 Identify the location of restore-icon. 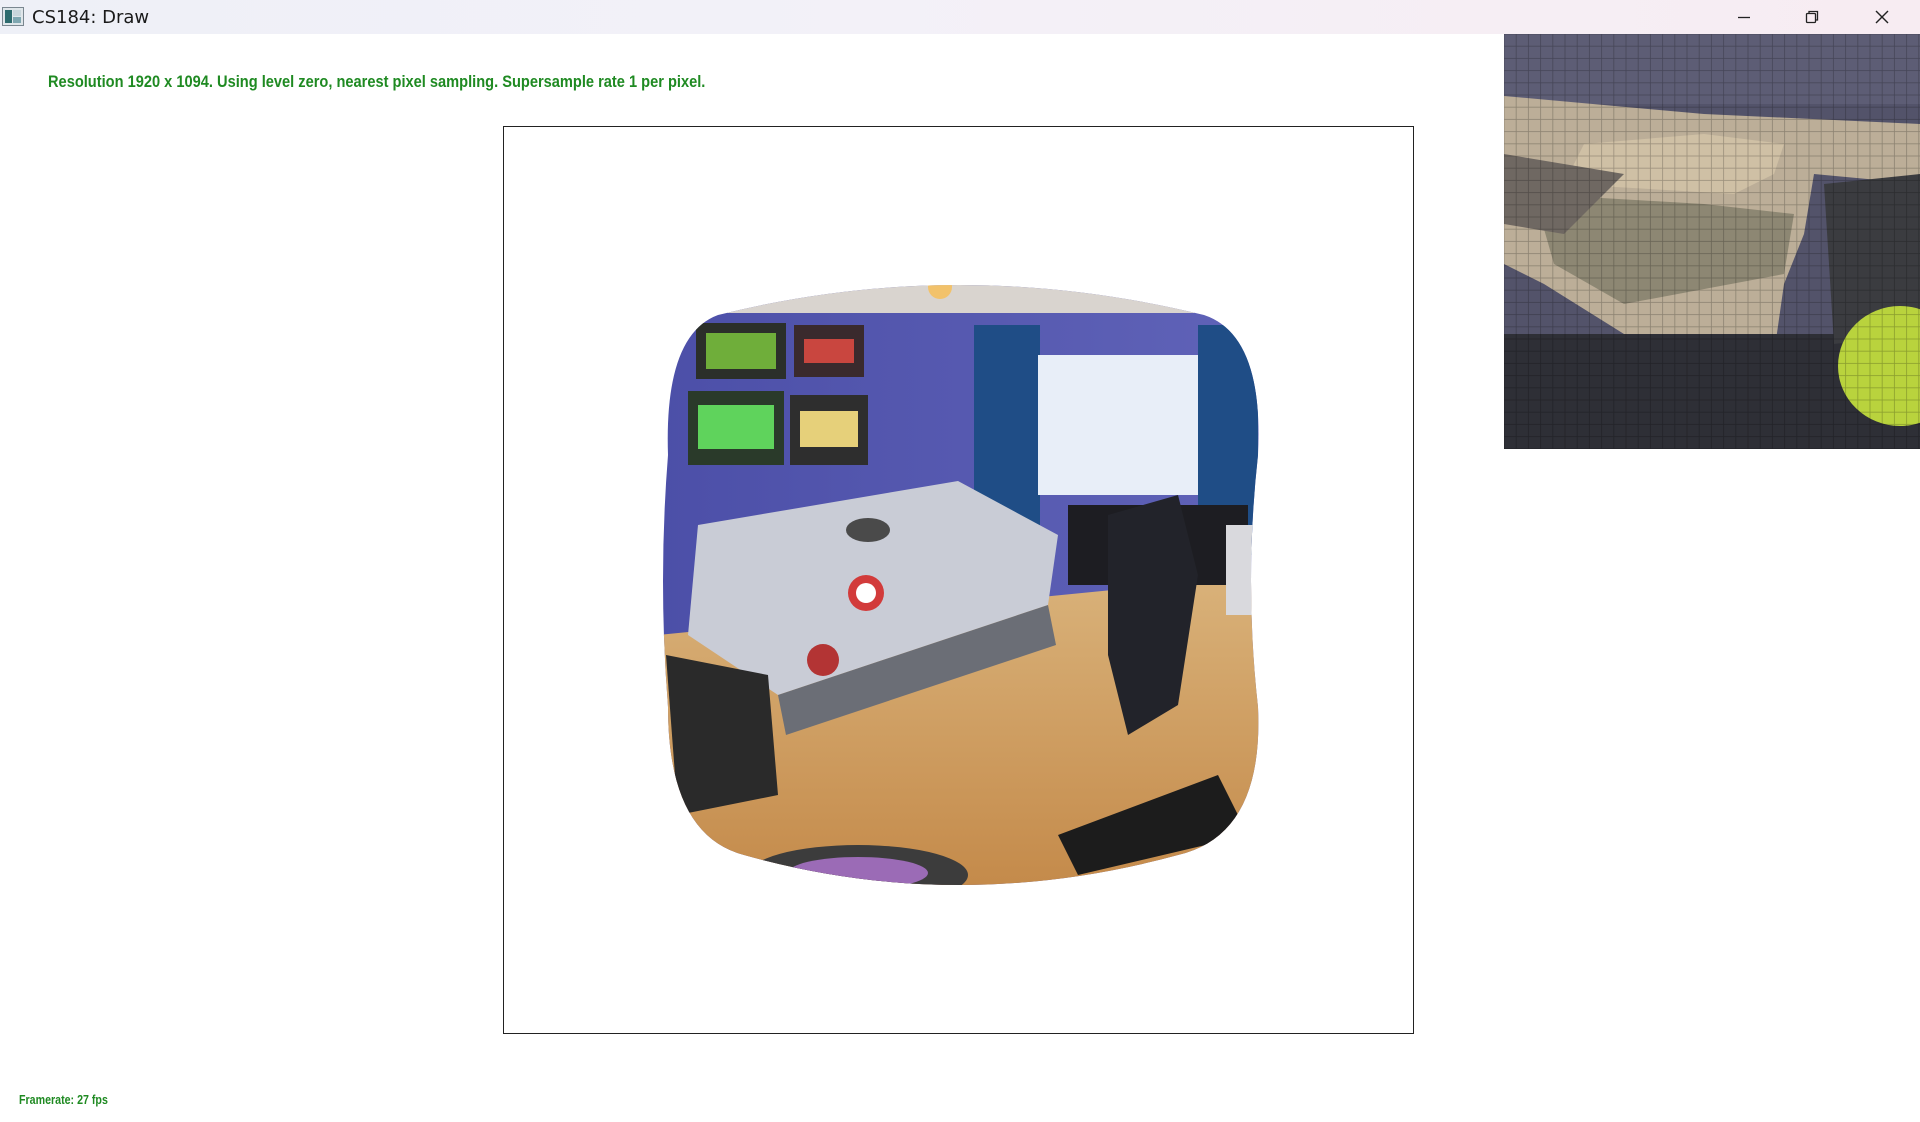
(1812, 17).